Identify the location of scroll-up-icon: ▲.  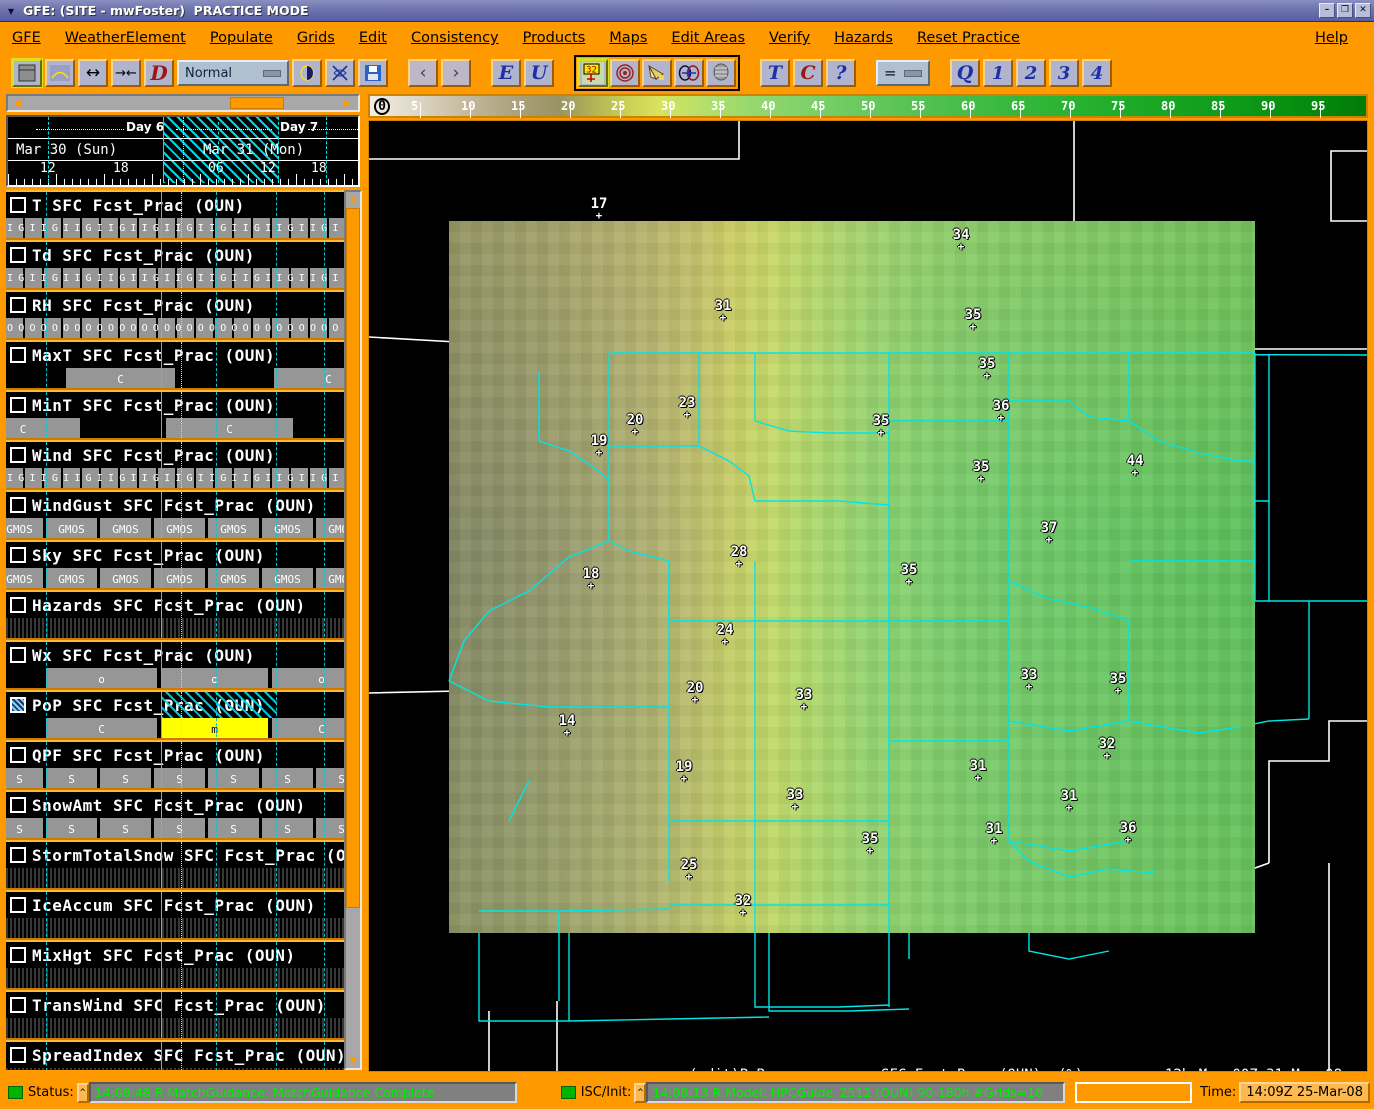
(353, 199).